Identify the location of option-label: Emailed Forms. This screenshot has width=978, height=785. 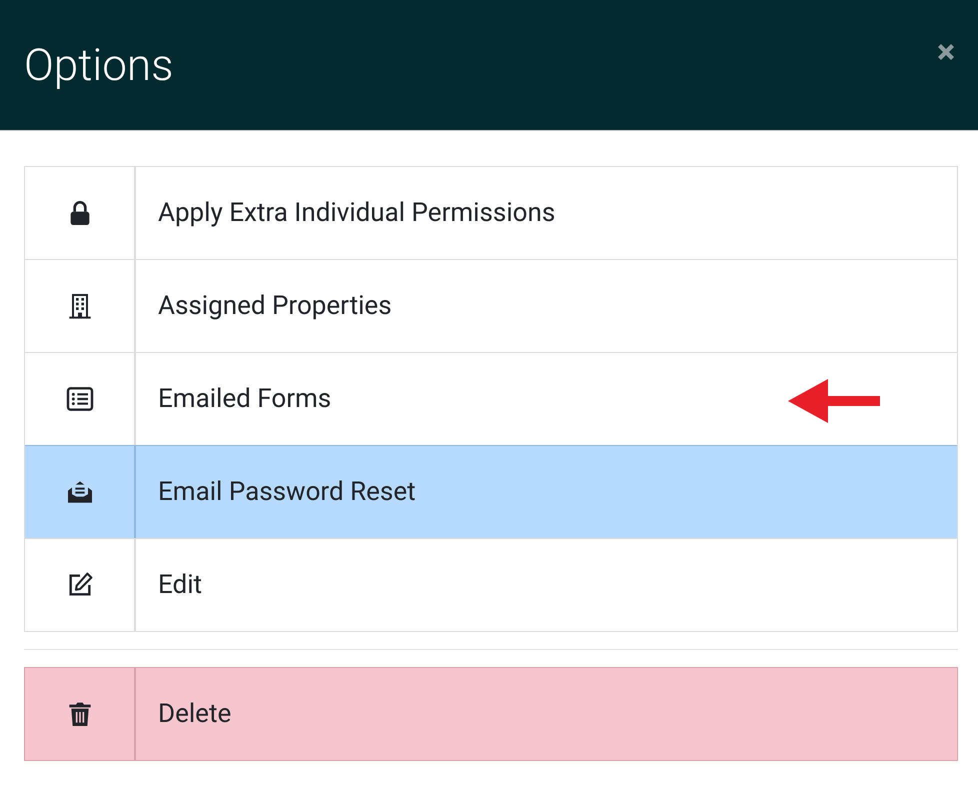
(244, 399).